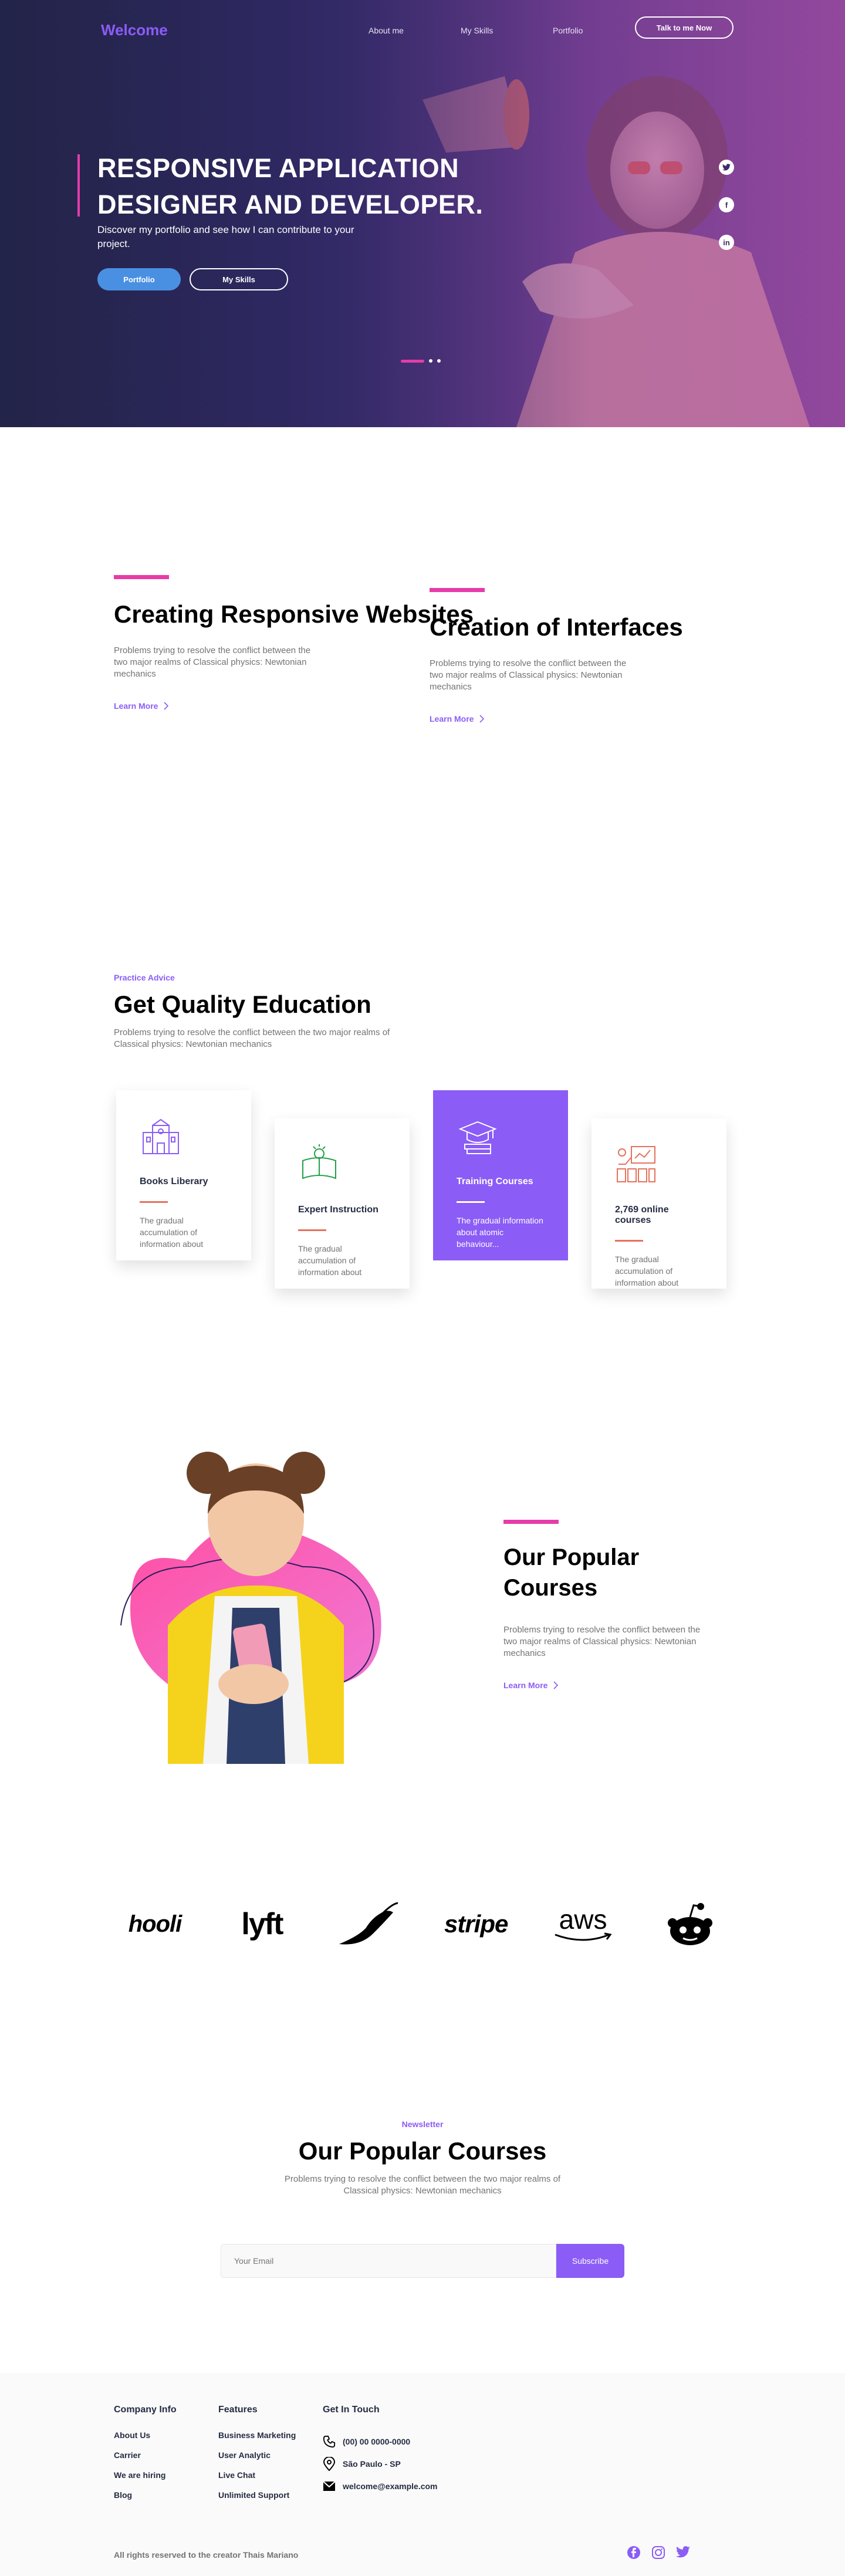 The image size is (845, 2576). Describe the element at coordinates (369, 1924) in the screenshot. I see `pied-piper-logo` at that location.